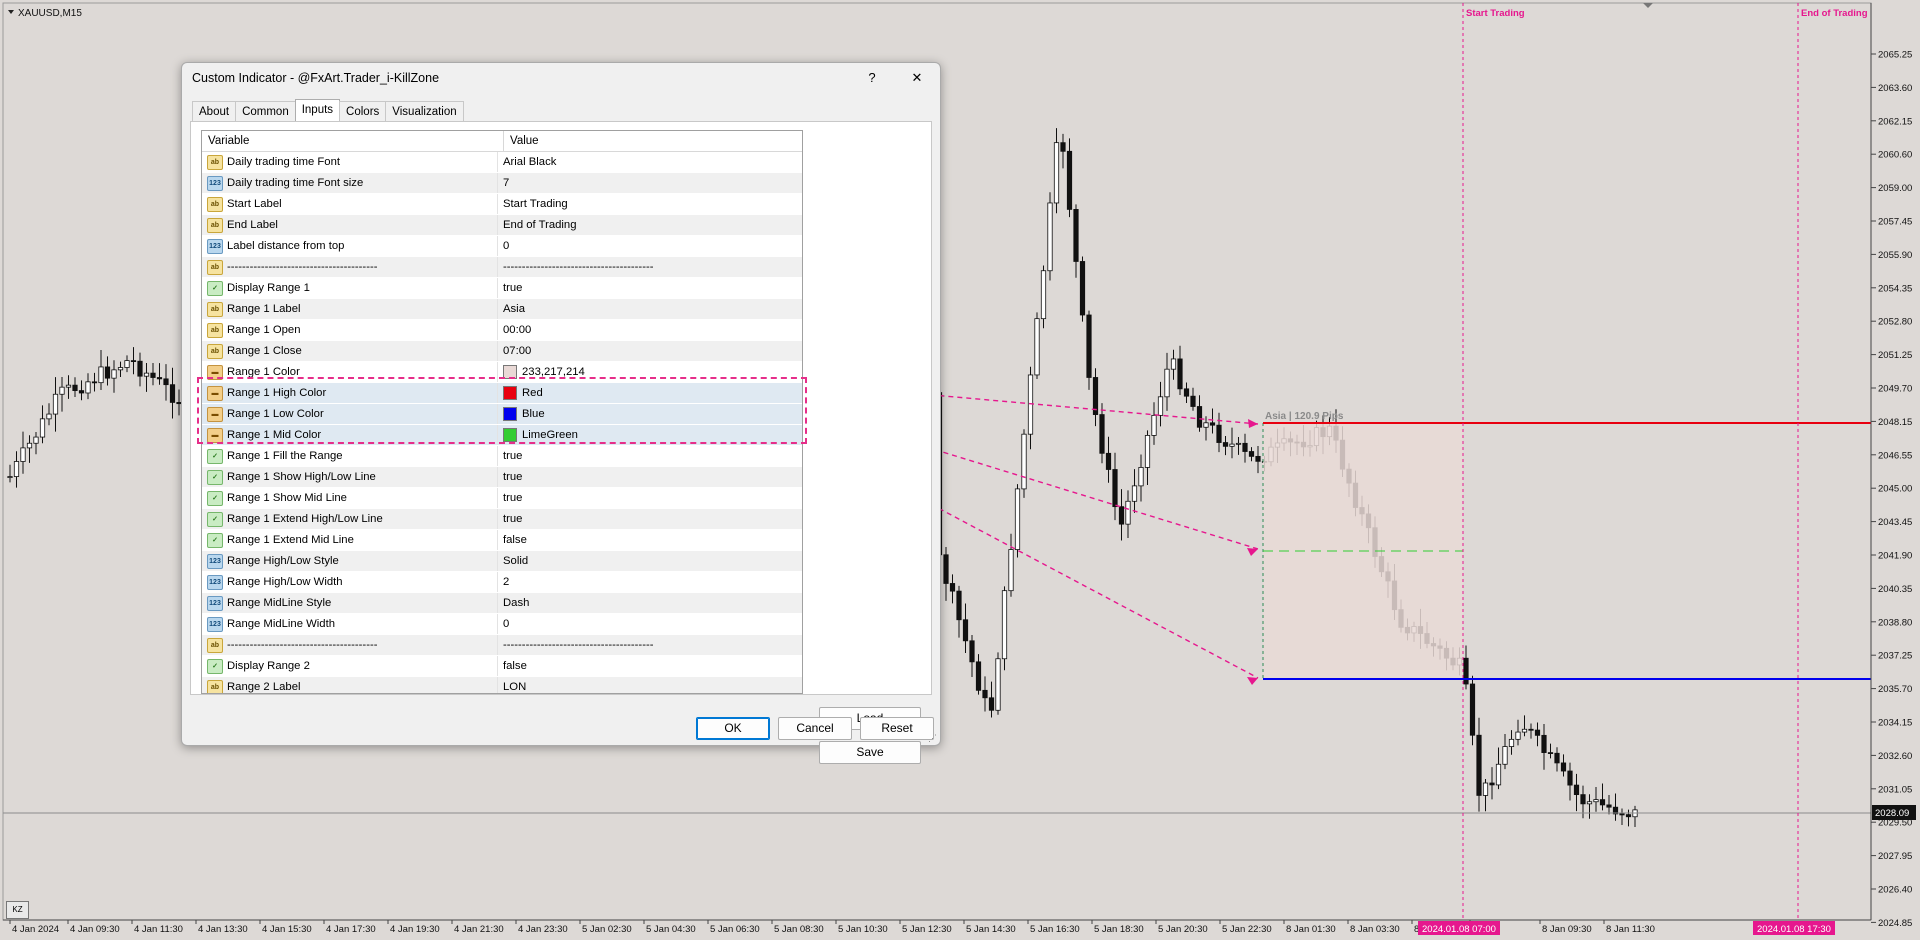 The image size is (1920, 940). Describe the element at coordinates (515, 540) in the screenshot. I see `row-value-text: false` at that location.